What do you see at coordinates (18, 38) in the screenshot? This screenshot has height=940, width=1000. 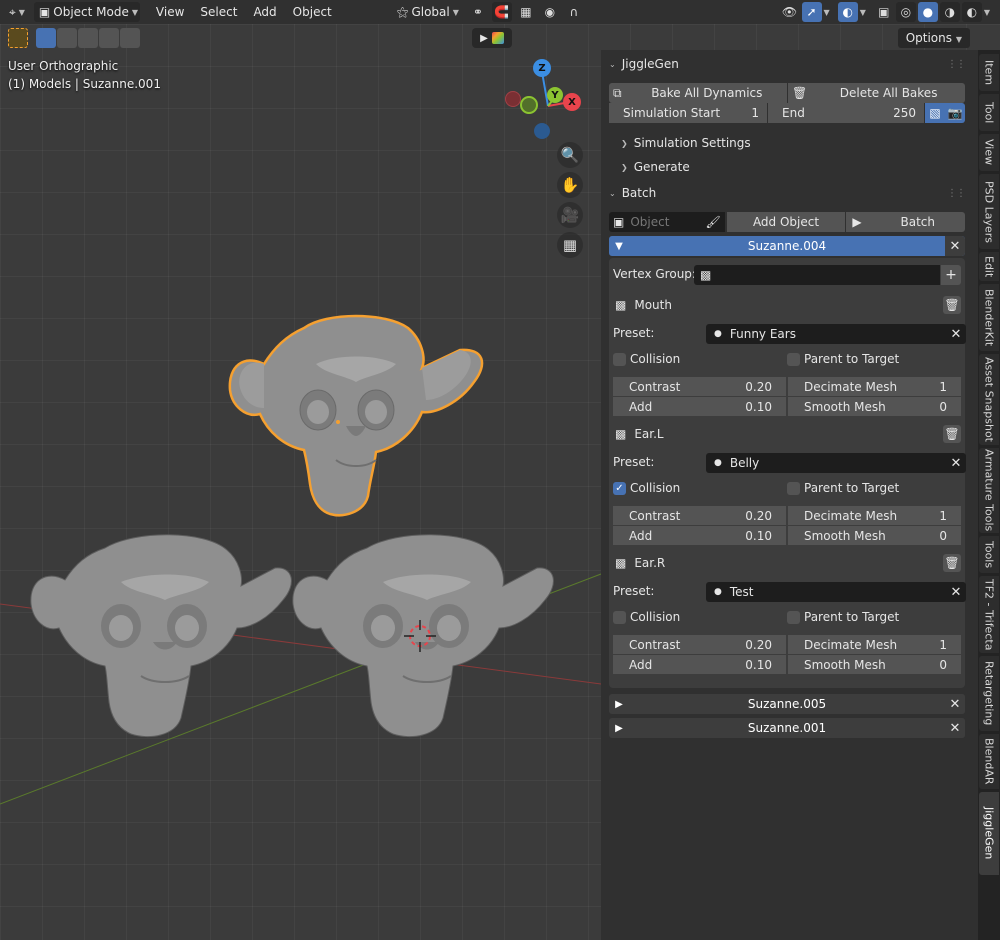 I see `select-tool-icon` at bounding box center [18, 38].